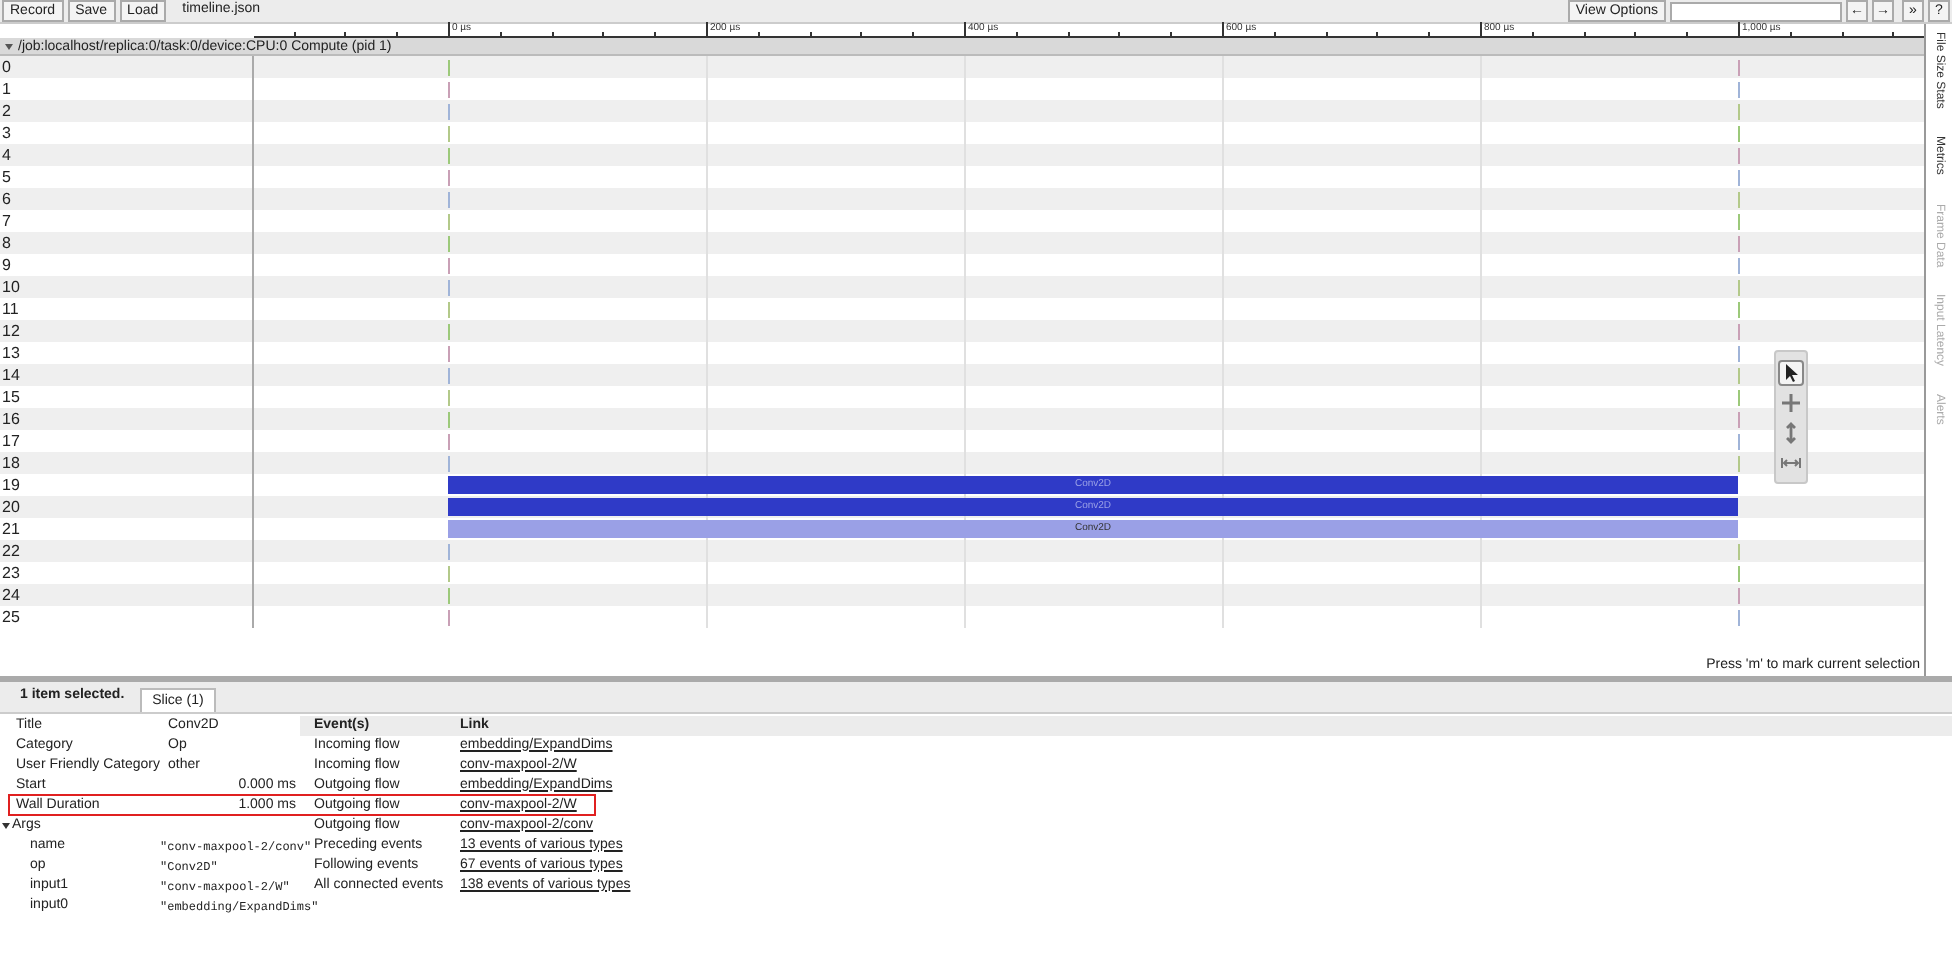 This screenshot has width=1952, height=960. Describe the element at coordinates (1791, 433) in the screenshot. I see `zoom-icon` at that location.